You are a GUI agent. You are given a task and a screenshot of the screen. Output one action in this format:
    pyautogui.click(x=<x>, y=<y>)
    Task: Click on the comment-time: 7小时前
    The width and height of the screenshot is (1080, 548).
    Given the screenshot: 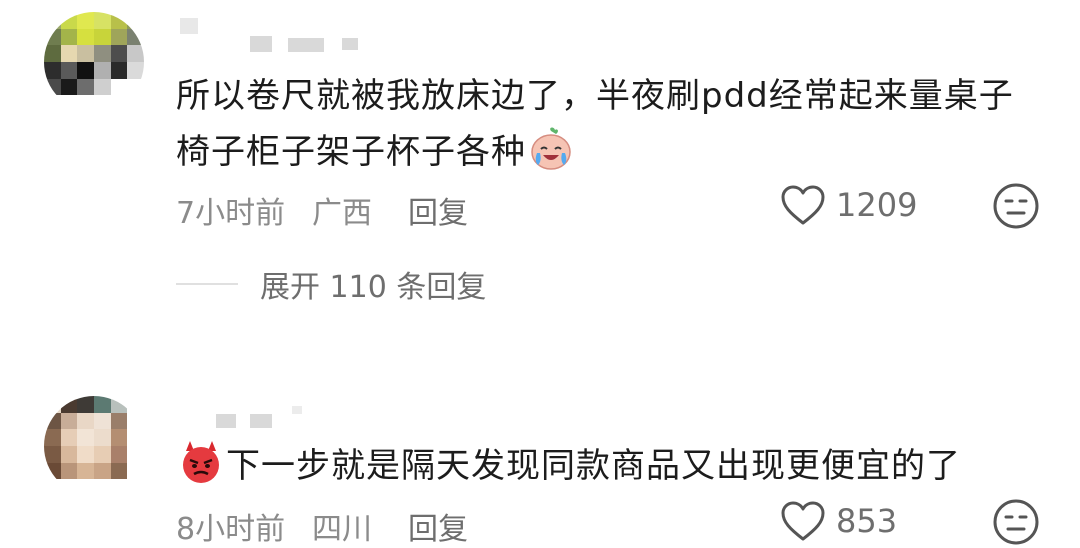 What is the action you would take?
    pyautogui.click(x=231, y=213)
    